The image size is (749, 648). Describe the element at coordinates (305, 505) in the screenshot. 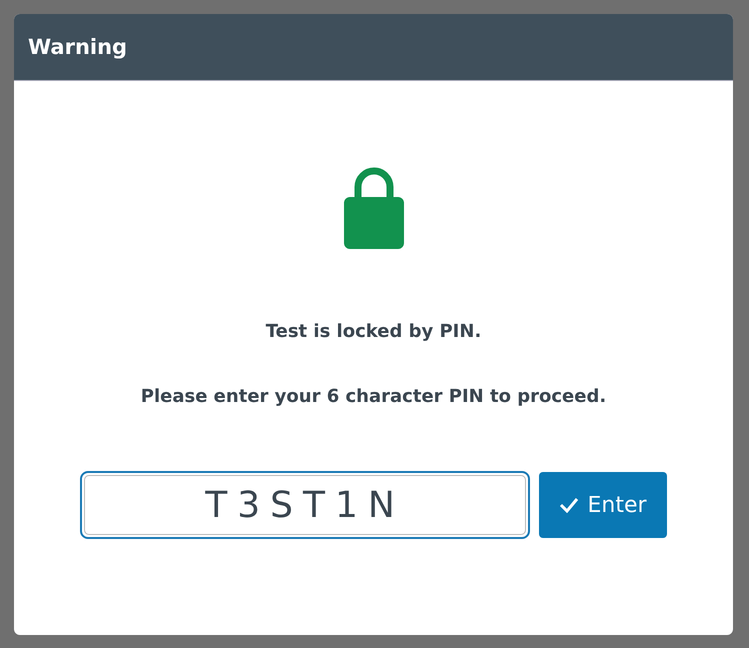

I see `pin-field: T3ST1N` at that location.